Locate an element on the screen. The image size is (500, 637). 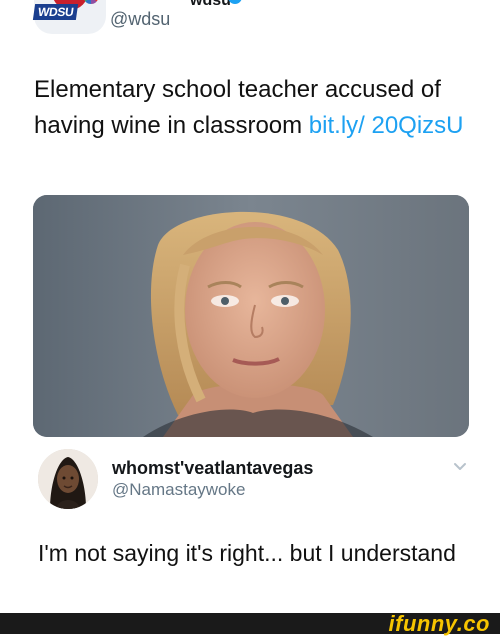
display-name-top: wdsu is located at coordinates (210, 5).